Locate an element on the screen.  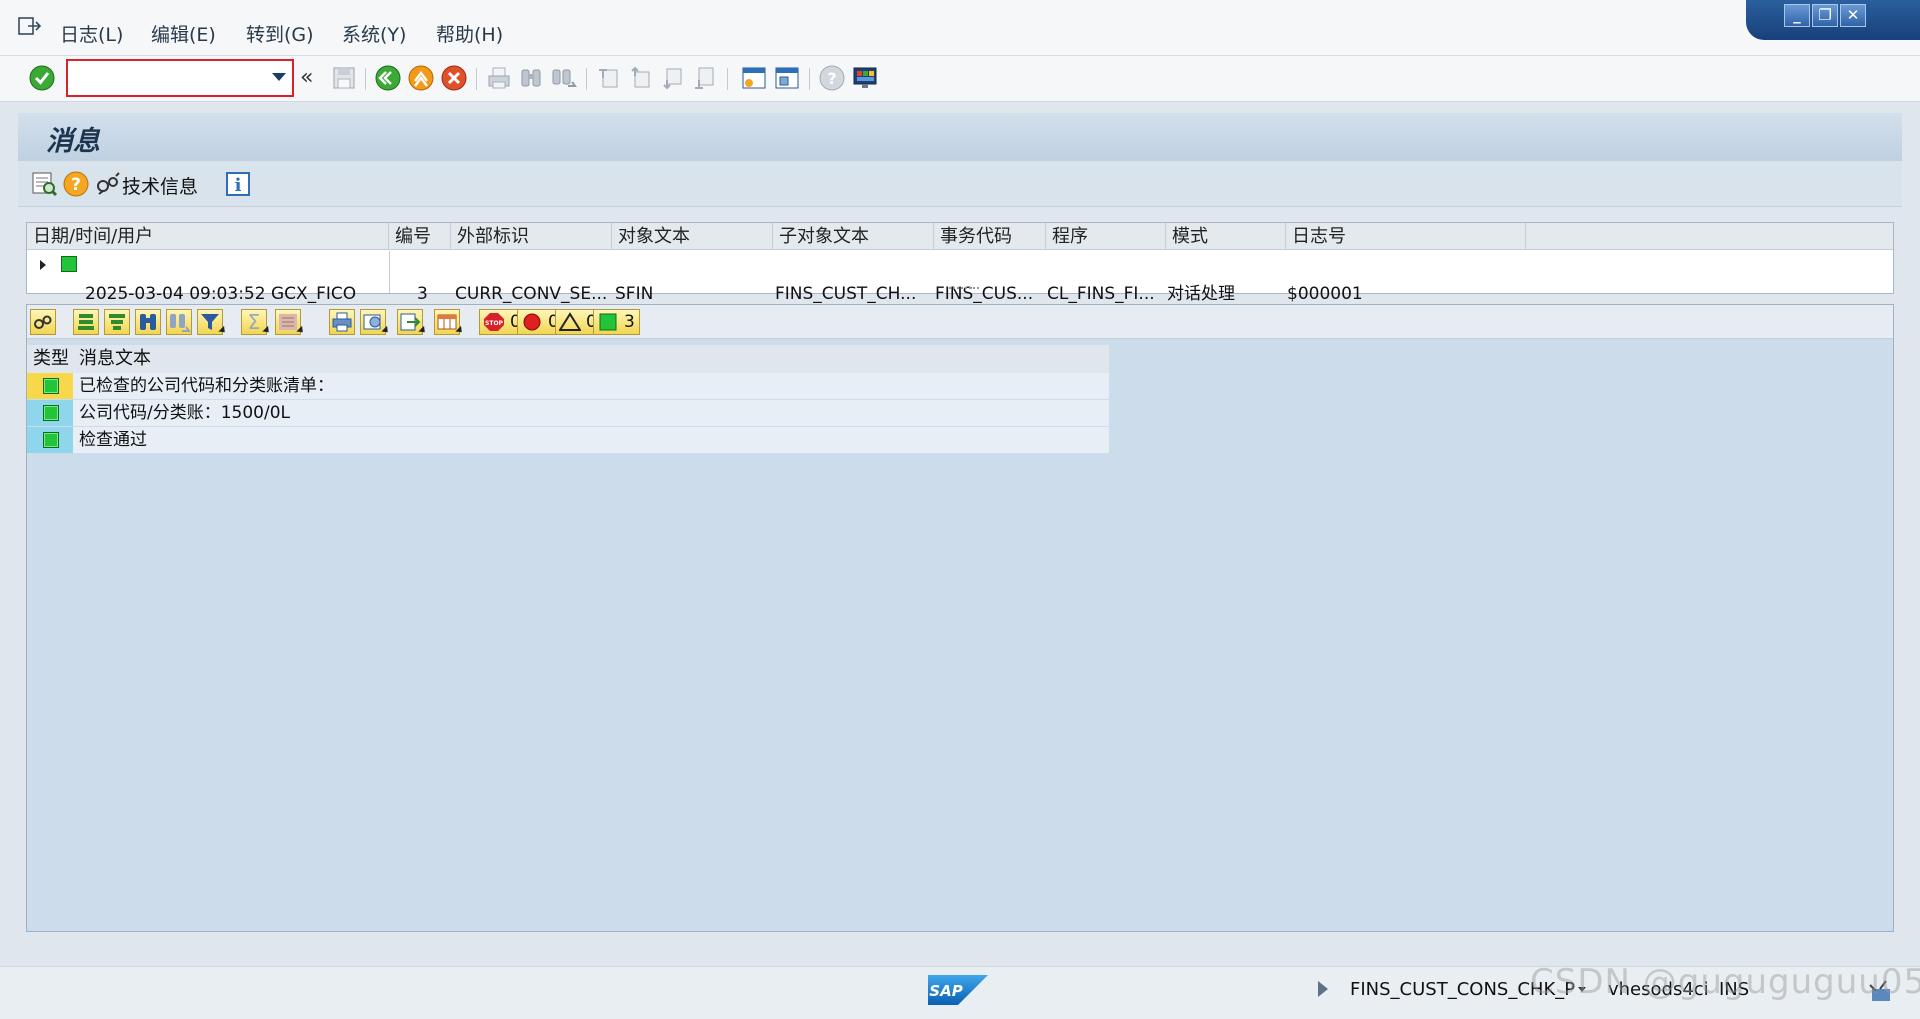
sort-ascending-icon is located at coordinates (86, 322).